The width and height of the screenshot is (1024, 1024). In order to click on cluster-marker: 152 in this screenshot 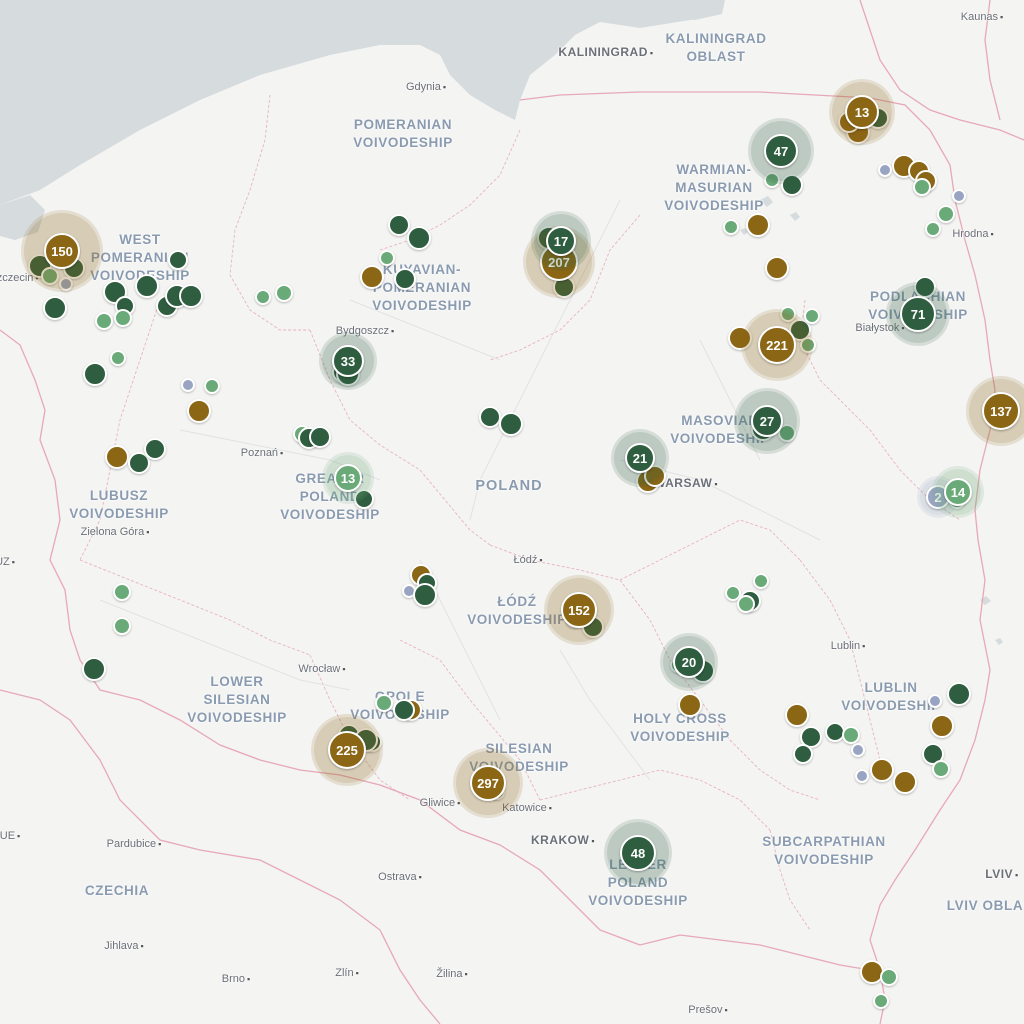, I will do `click(579, 610)`.